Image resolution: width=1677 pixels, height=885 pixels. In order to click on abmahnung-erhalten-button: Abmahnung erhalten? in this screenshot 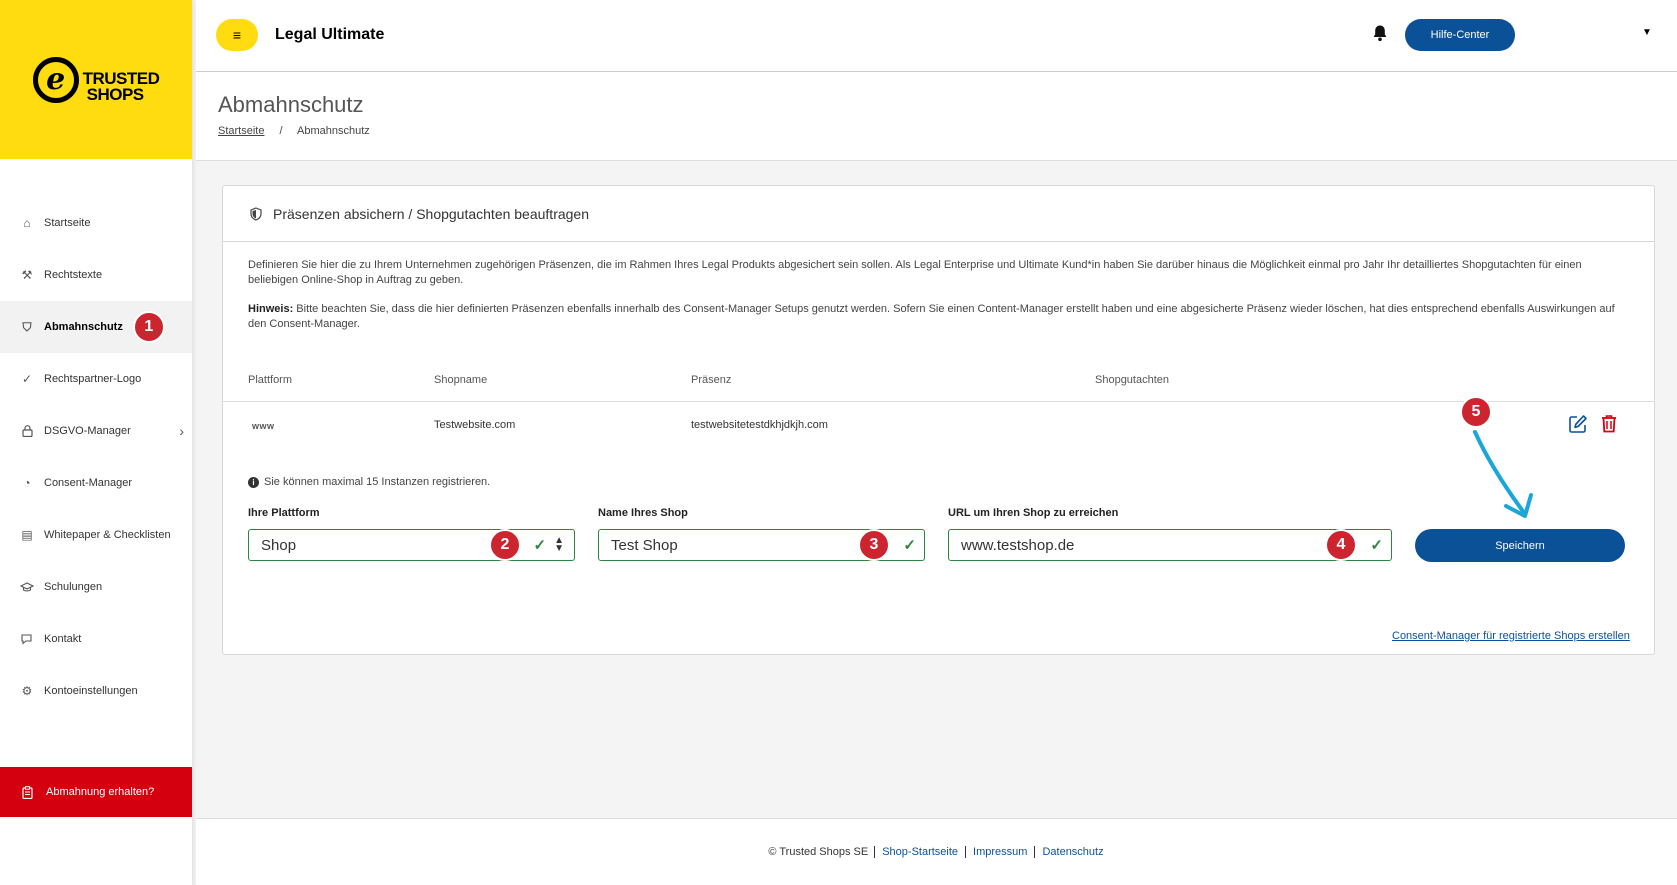, I will do `click(96, 792)`.